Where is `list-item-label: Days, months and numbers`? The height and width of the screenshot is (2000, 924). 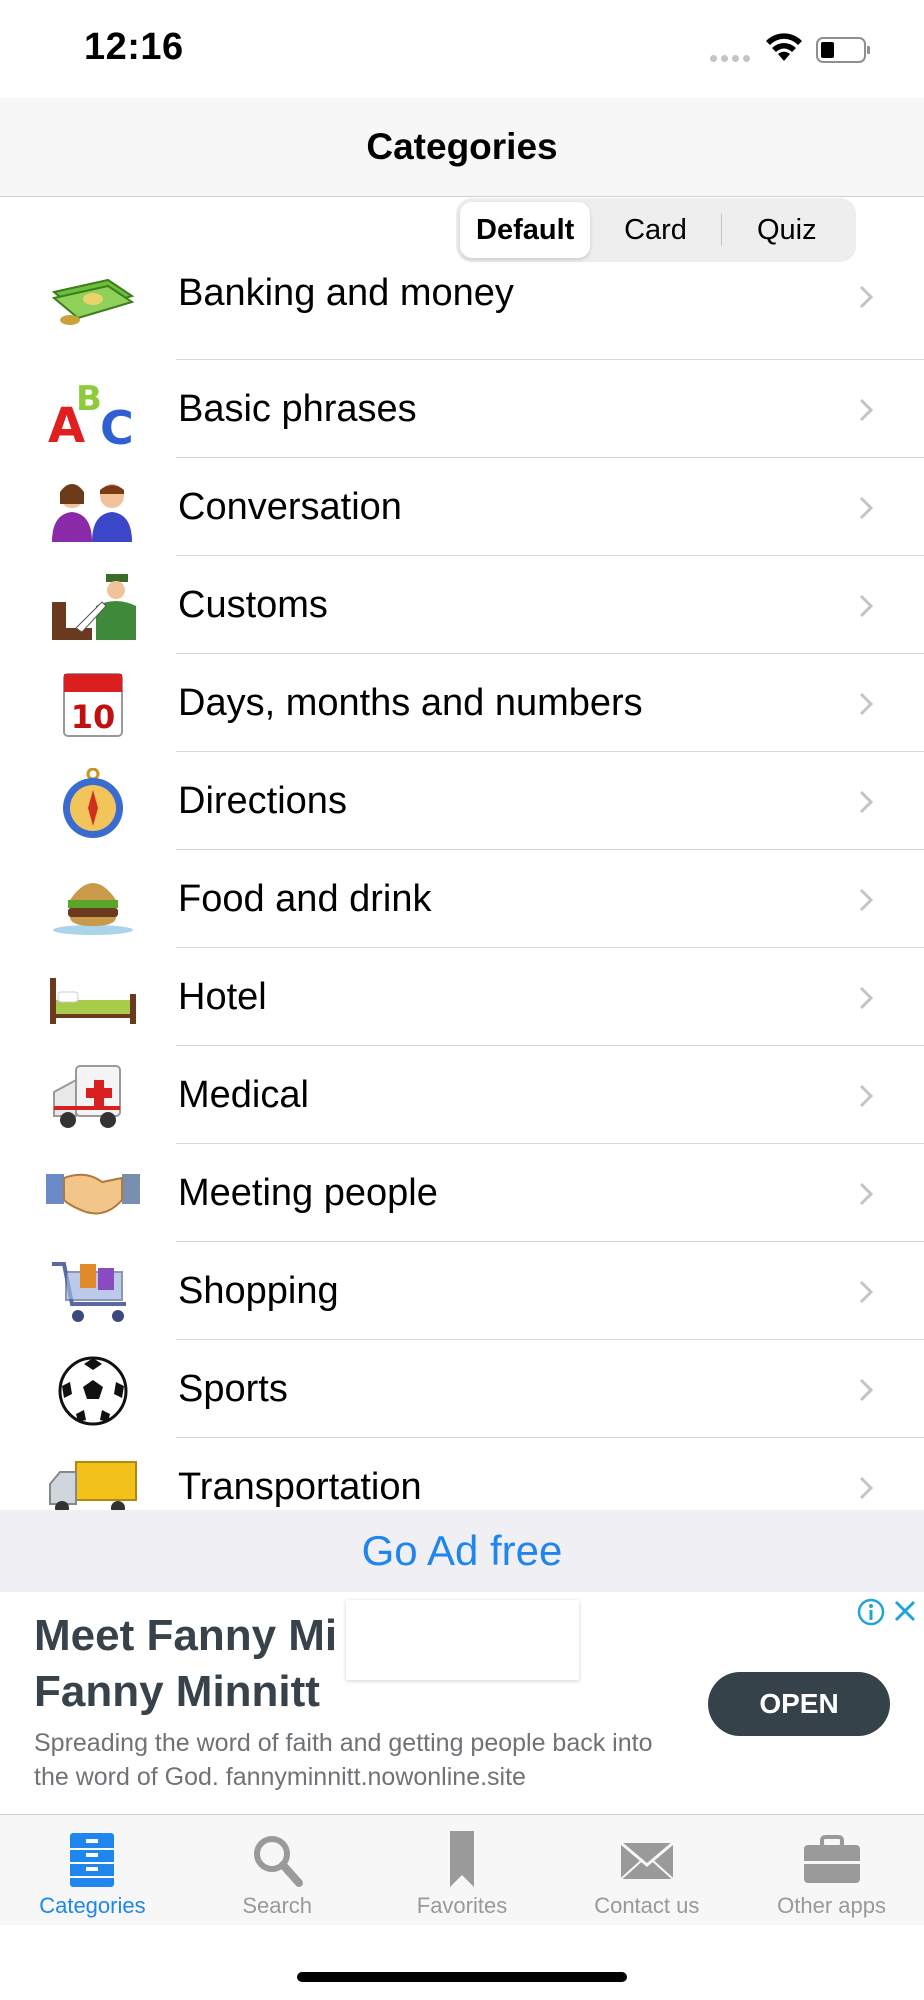
list-item-label: Days, months and numbers is located at coordinates (410, 703).